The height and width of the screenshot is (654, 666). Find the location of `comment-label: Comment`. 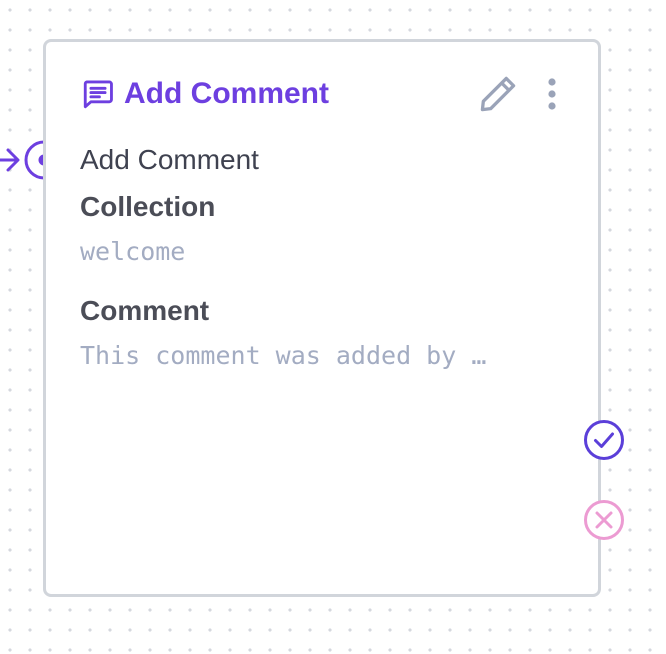

comment-label: Comment is located at coordinates (145, 310).